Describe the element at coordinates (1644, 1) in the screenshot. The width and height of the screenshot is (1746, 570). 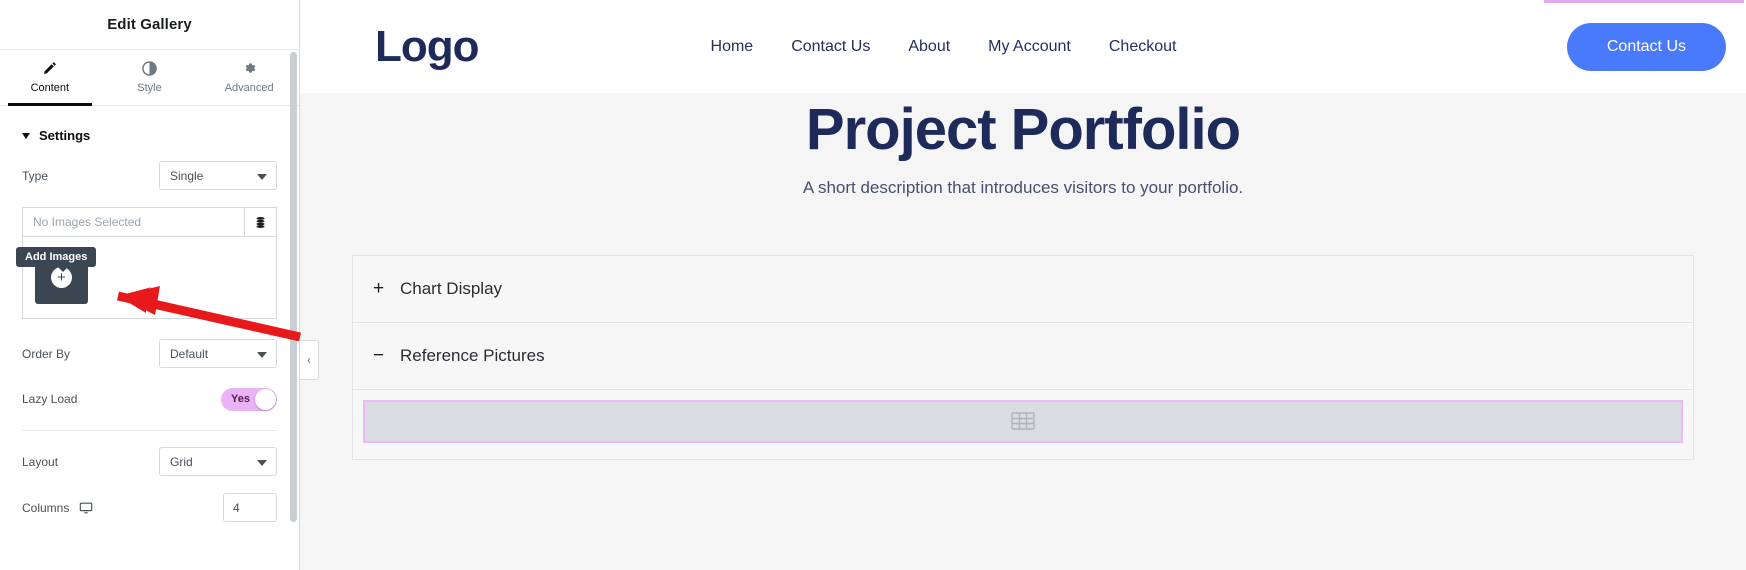
I see `selection-marker` at that location.